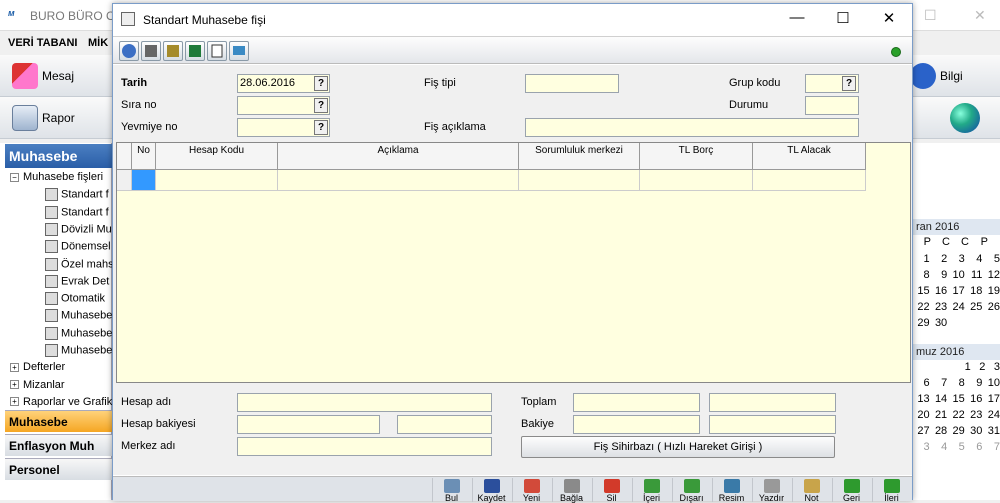 The height and width of the screenshot is (503, 1000). Describe the element at coordinates (321, 83) in the screenshot. I see `tarih-lookup-button: ?` at that location.